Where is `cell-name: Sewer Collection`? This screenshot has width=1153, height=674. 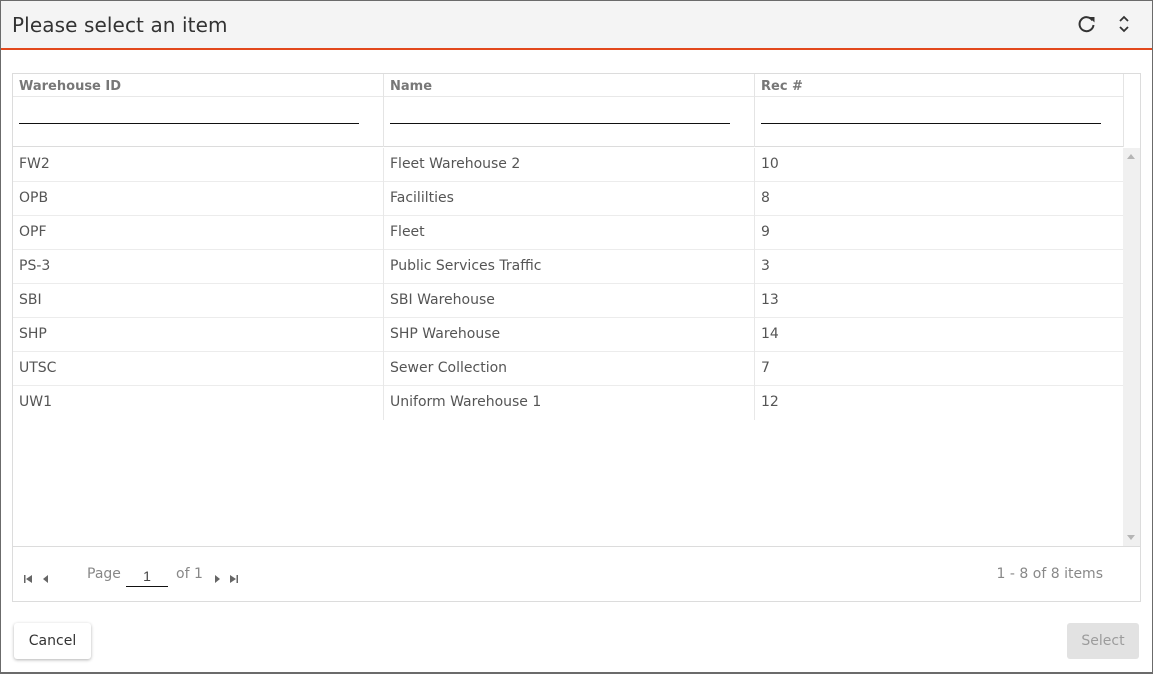 cell-name: Sewer Collection is located at coordinates (569, 369).